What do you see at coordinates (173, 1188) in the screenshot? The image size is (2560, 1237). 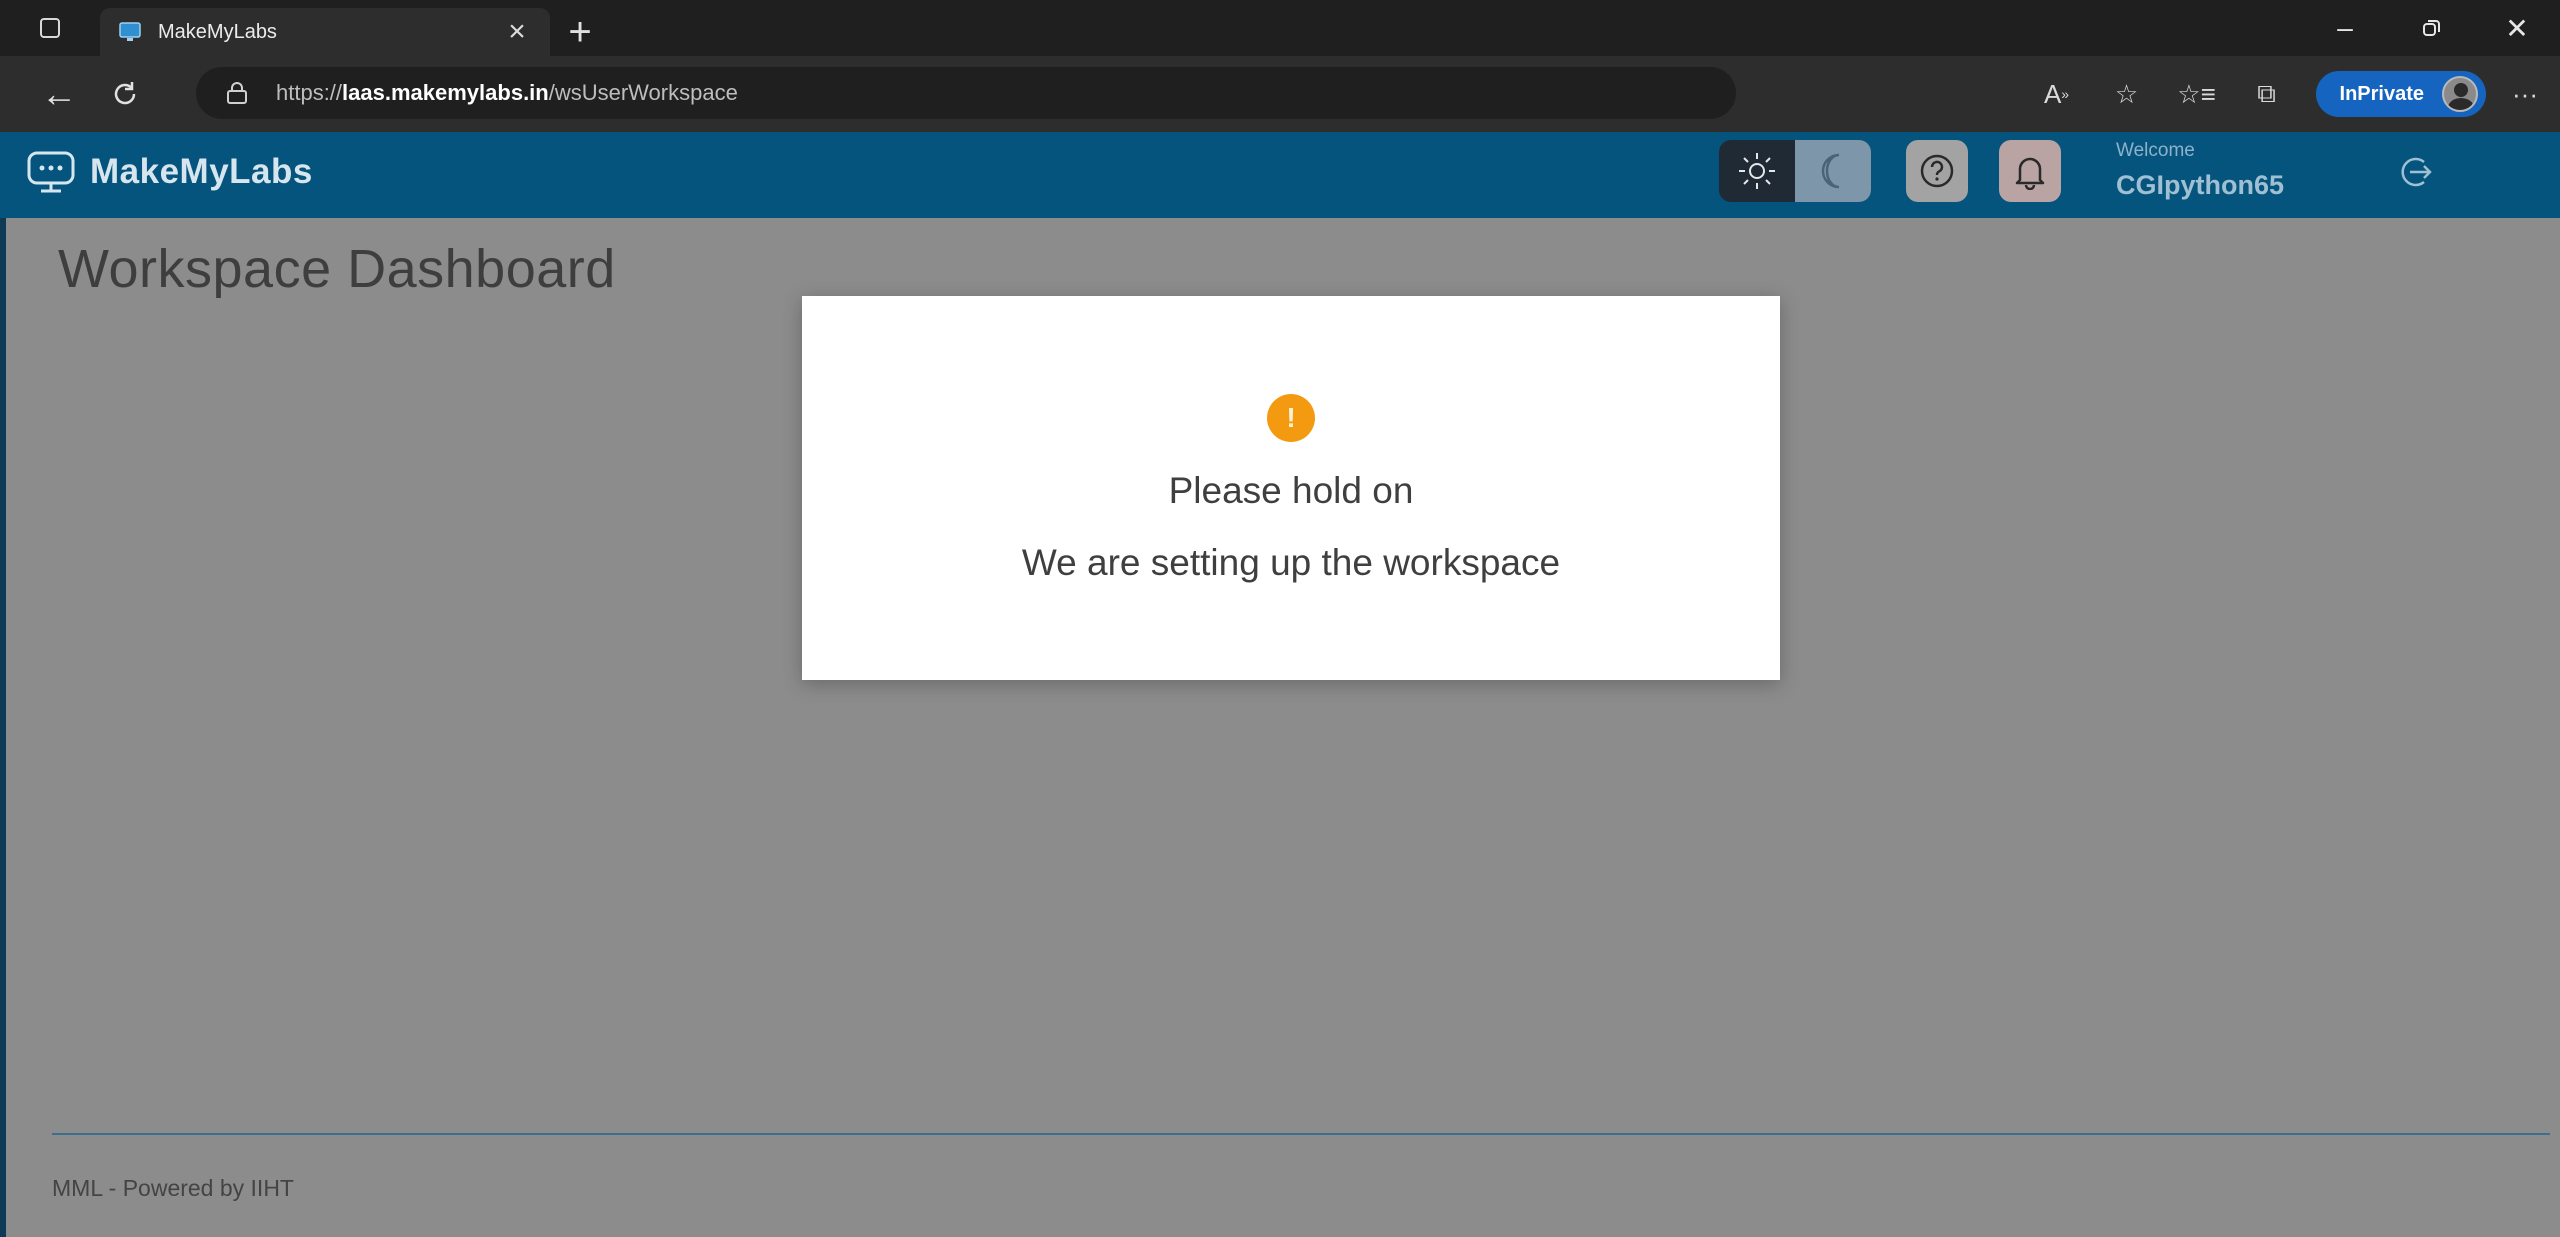 I see `footer-text: MML - Powered by IIHT` at bounding box center [173, 1188].